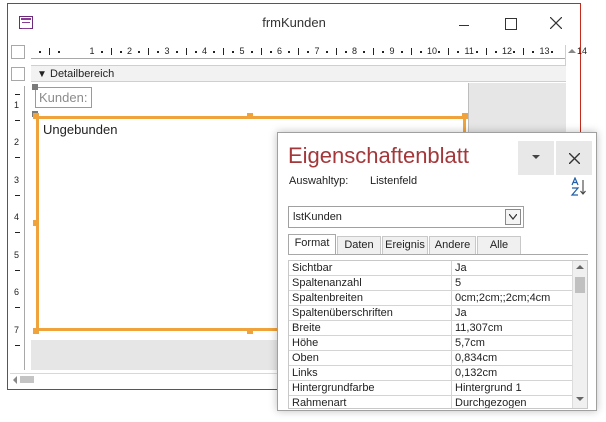  Describe the element at coordinates (18, 74) in the screenshot. I see `section-selector` at that location.